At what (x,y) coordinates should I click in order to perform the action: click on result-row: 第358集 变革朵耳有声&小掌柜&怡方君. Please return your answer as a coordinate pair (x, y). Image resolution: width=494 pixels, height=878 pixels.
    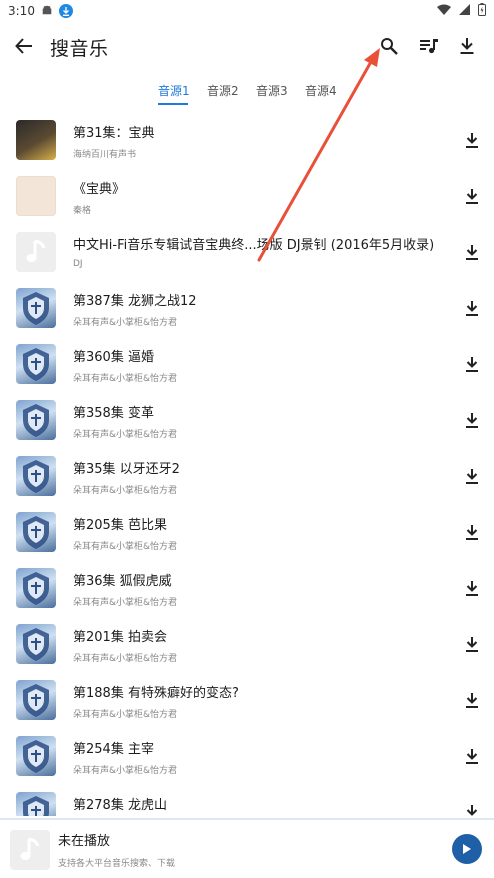
    Looking at the image, I should click on (247, 420).